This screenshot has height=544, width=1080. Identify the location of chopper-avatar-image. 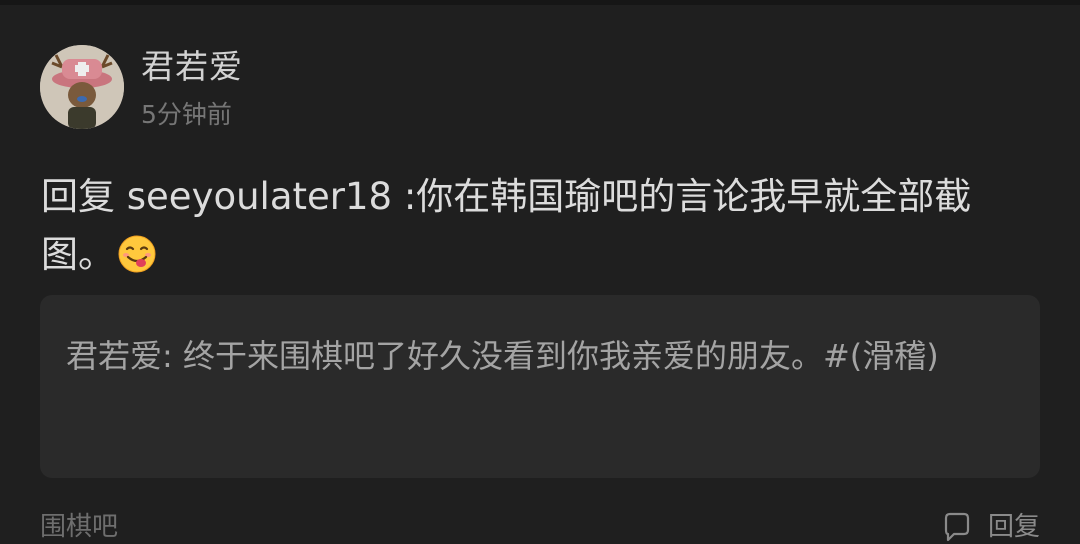
(82, 87).